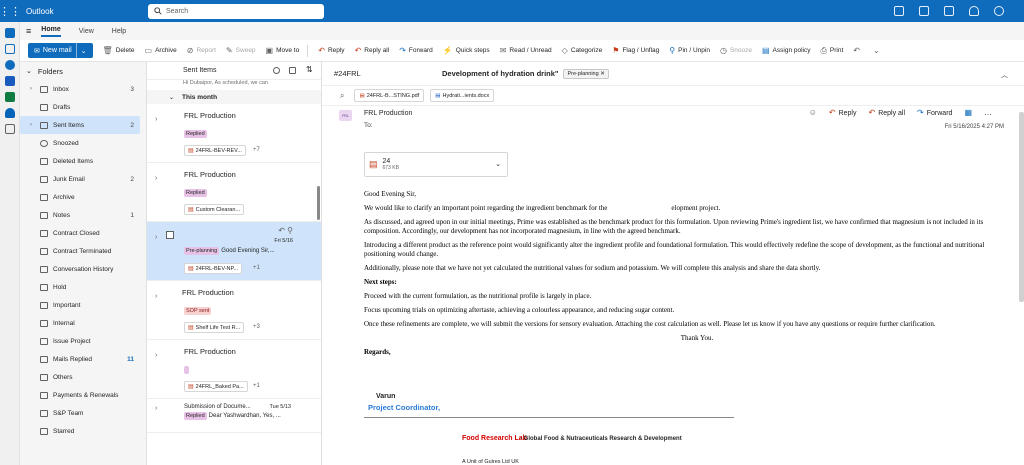  What do you see at coordinates (968, 112) in the screenshot?
I see `apps-icon: ▦` at bounding box center [968, 112].